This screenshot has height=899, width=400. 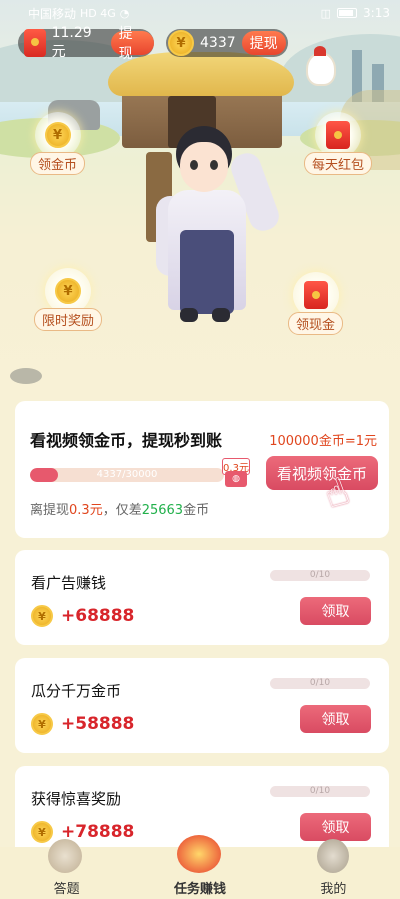 I want to click on task-reward-amount: +78888, so click(x=98, y=832).